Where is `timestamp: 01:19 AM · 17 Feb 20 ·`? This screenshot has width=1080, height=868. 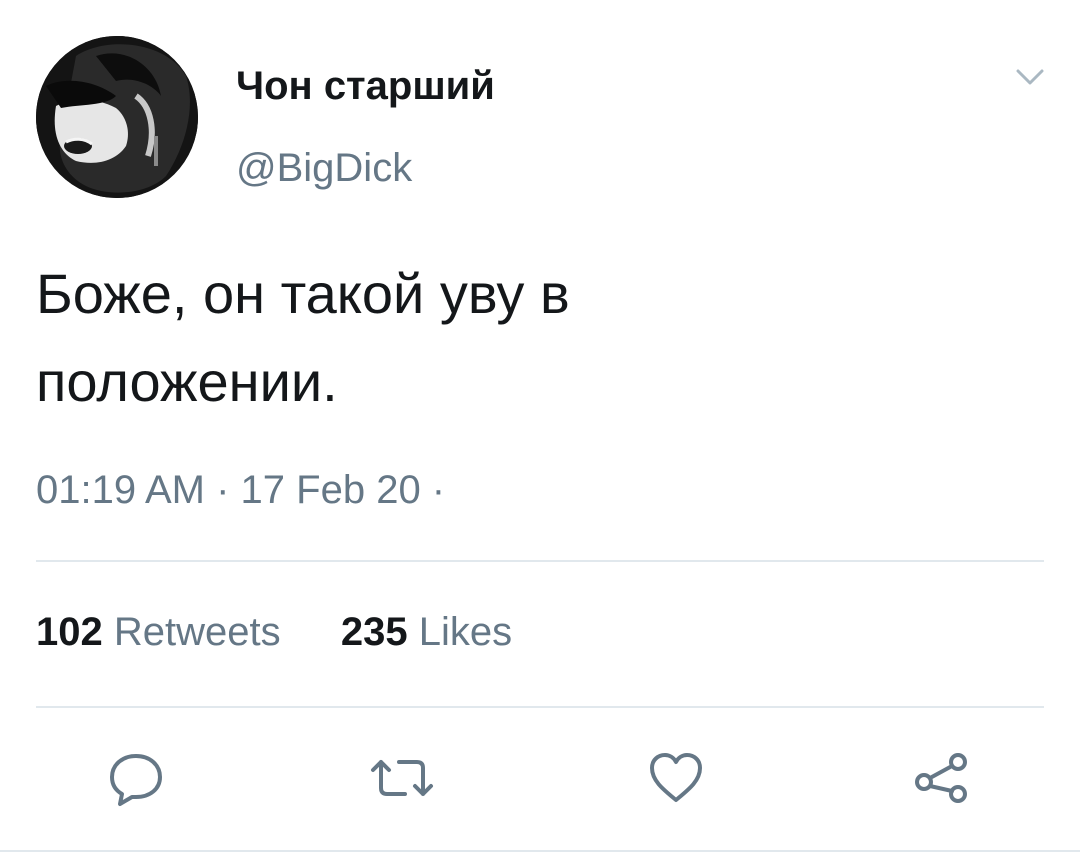 timestamp: 01:19 AM · 17 Feb 20 · is located at coordinates (240, 490).